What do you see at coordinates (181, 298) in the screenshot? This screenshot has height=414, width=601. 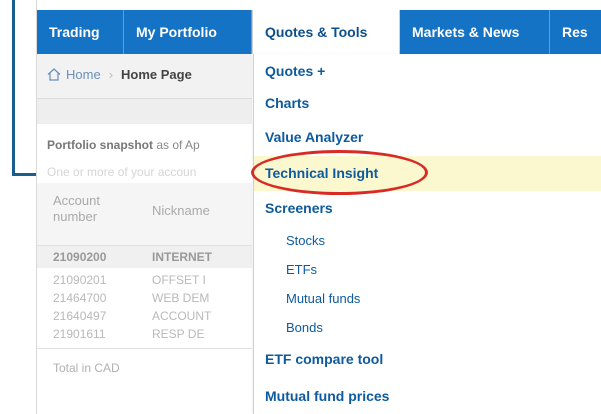 I see `account-nickname: WEB DEM` at bounding box center [181, 298].